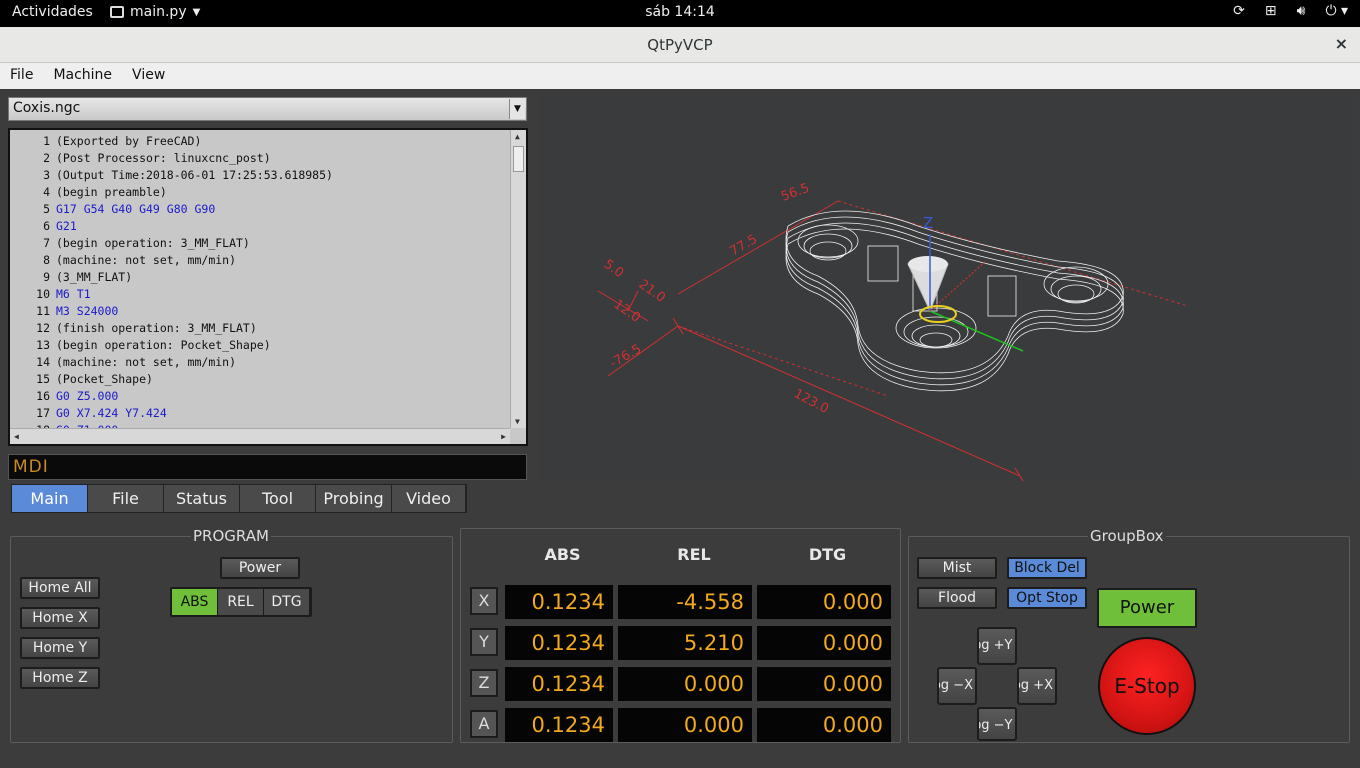  Describe the element at coordinates (517, 109) in the screenshot. I see `dropdown-arrow-icon: ▼` at that location.